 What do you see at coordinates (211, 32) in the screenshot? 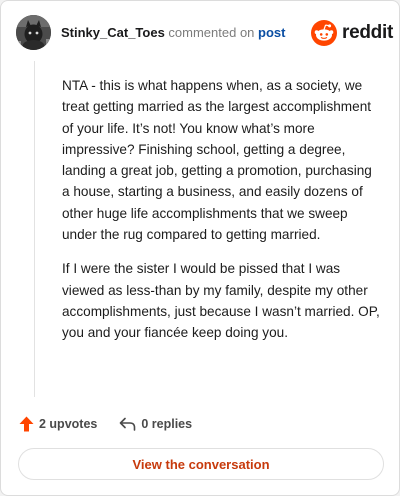
I see `commented-on-text: commented on` at bounding box center [211, 32].